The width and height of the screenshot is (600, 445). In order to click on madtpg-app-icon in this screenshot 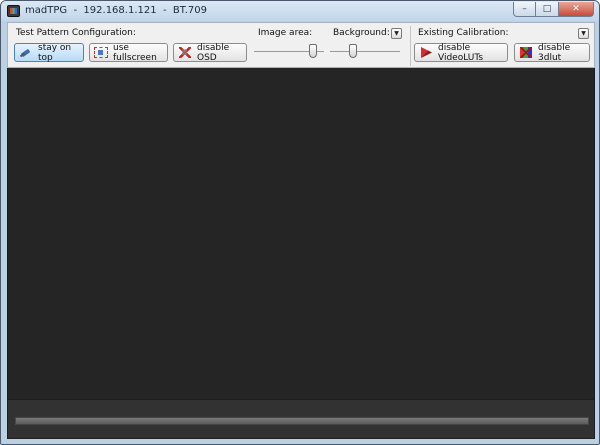, I will do `click(13, 11)`.